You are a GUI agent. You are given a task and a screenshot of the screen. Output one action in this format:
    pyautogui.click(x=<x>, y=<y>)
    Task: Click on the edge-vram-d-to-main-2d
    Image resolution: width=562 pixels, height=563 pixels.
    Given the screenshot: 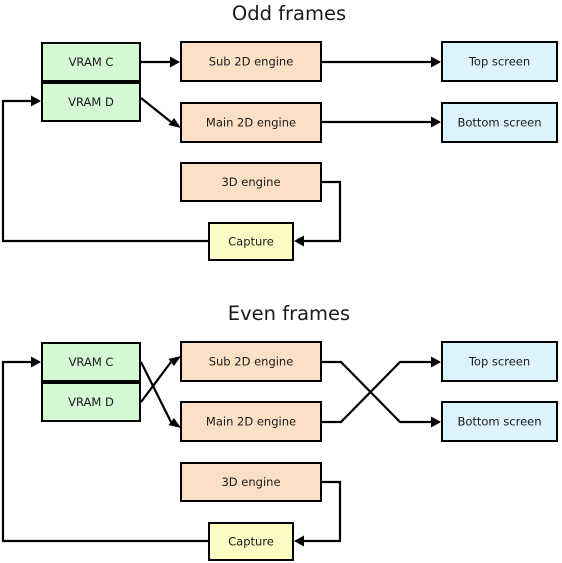 What is the action you would take?
    pyautogui.click(x=156, y=110)
    